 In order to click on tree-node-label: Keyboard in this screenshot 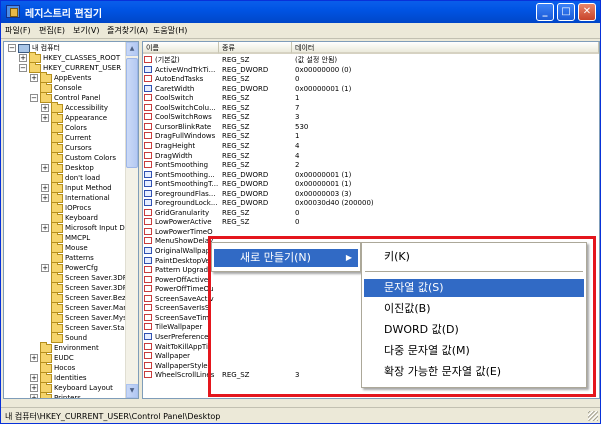, I will do `click(81, 218)`.